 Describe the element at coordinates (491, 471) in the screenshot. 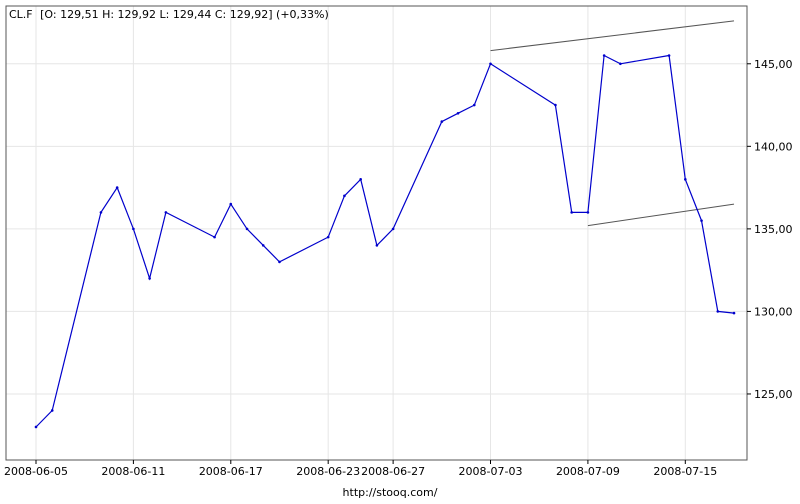

I see `x-tick-label: 2008-07-03` at that location.